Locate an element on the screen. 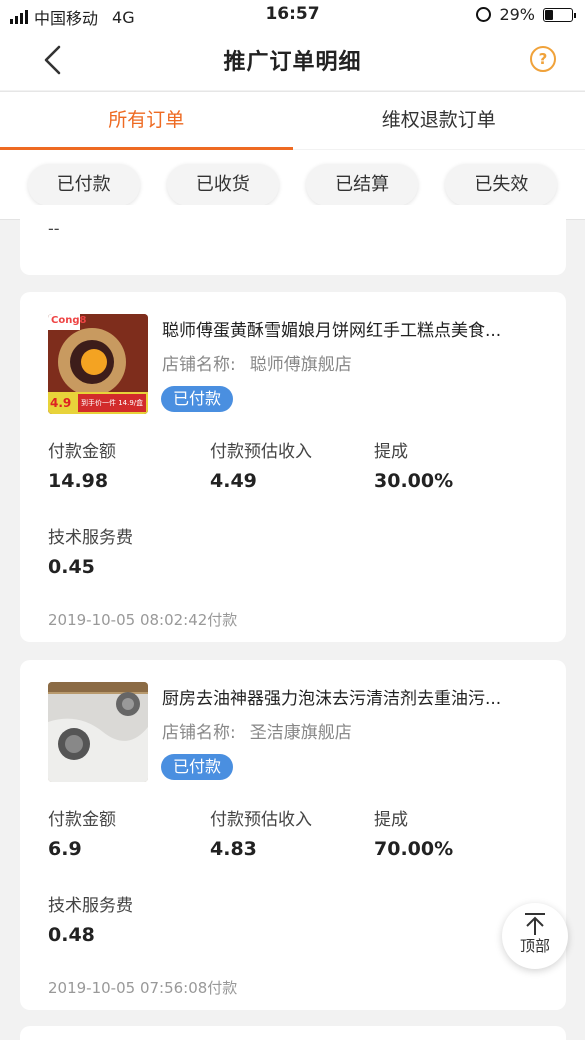 The width and height of the screenshot is (585, 1040). shop-name: 圣洁康旗舰店 is located at coordinates (300, 733).